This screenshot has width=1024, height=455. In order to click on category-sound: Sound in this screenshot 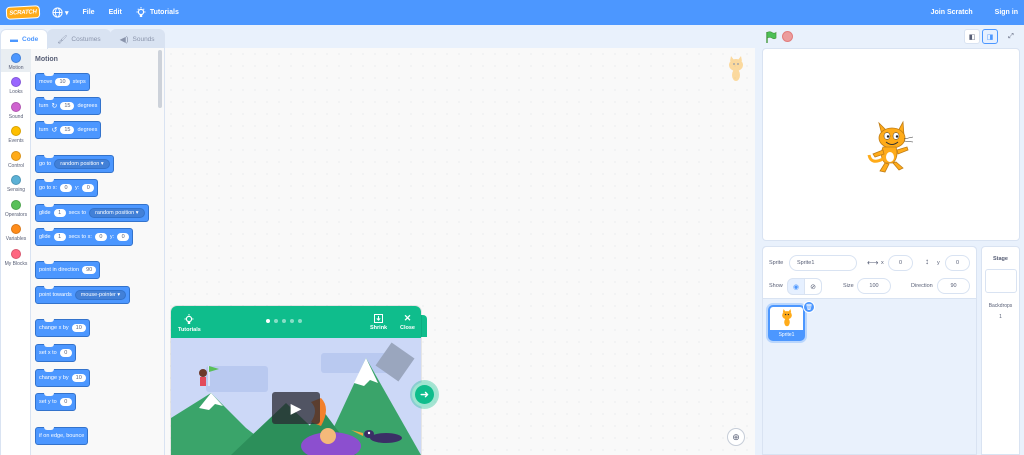, I will do `click(16, 111)`.